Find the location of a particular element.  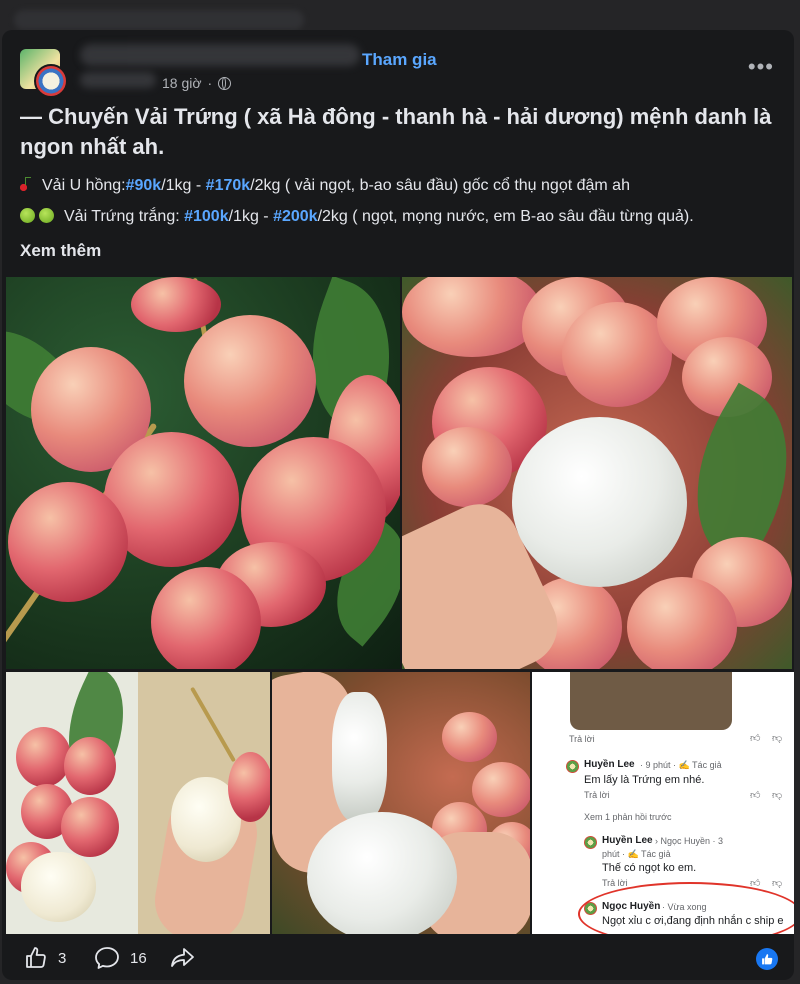

like-count: 3 is located at coordinates (62, 958).